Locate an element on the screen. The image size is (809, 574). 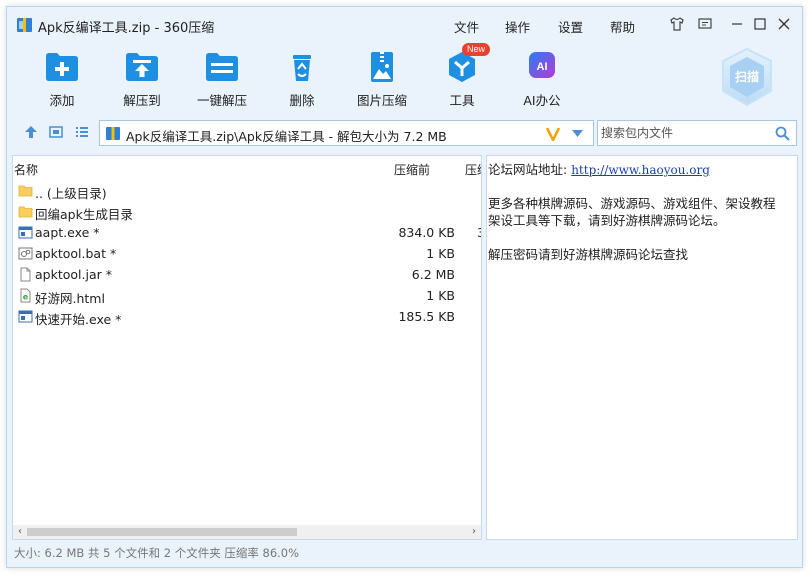
recycle-bin-icon is located at coordinates (302, 68).